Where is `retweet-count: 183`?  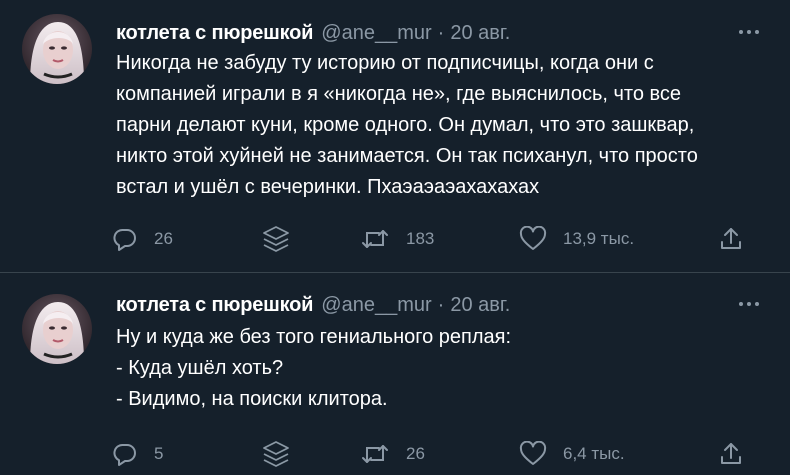 retweet-count: 183 is located at coordinates (420, 238).